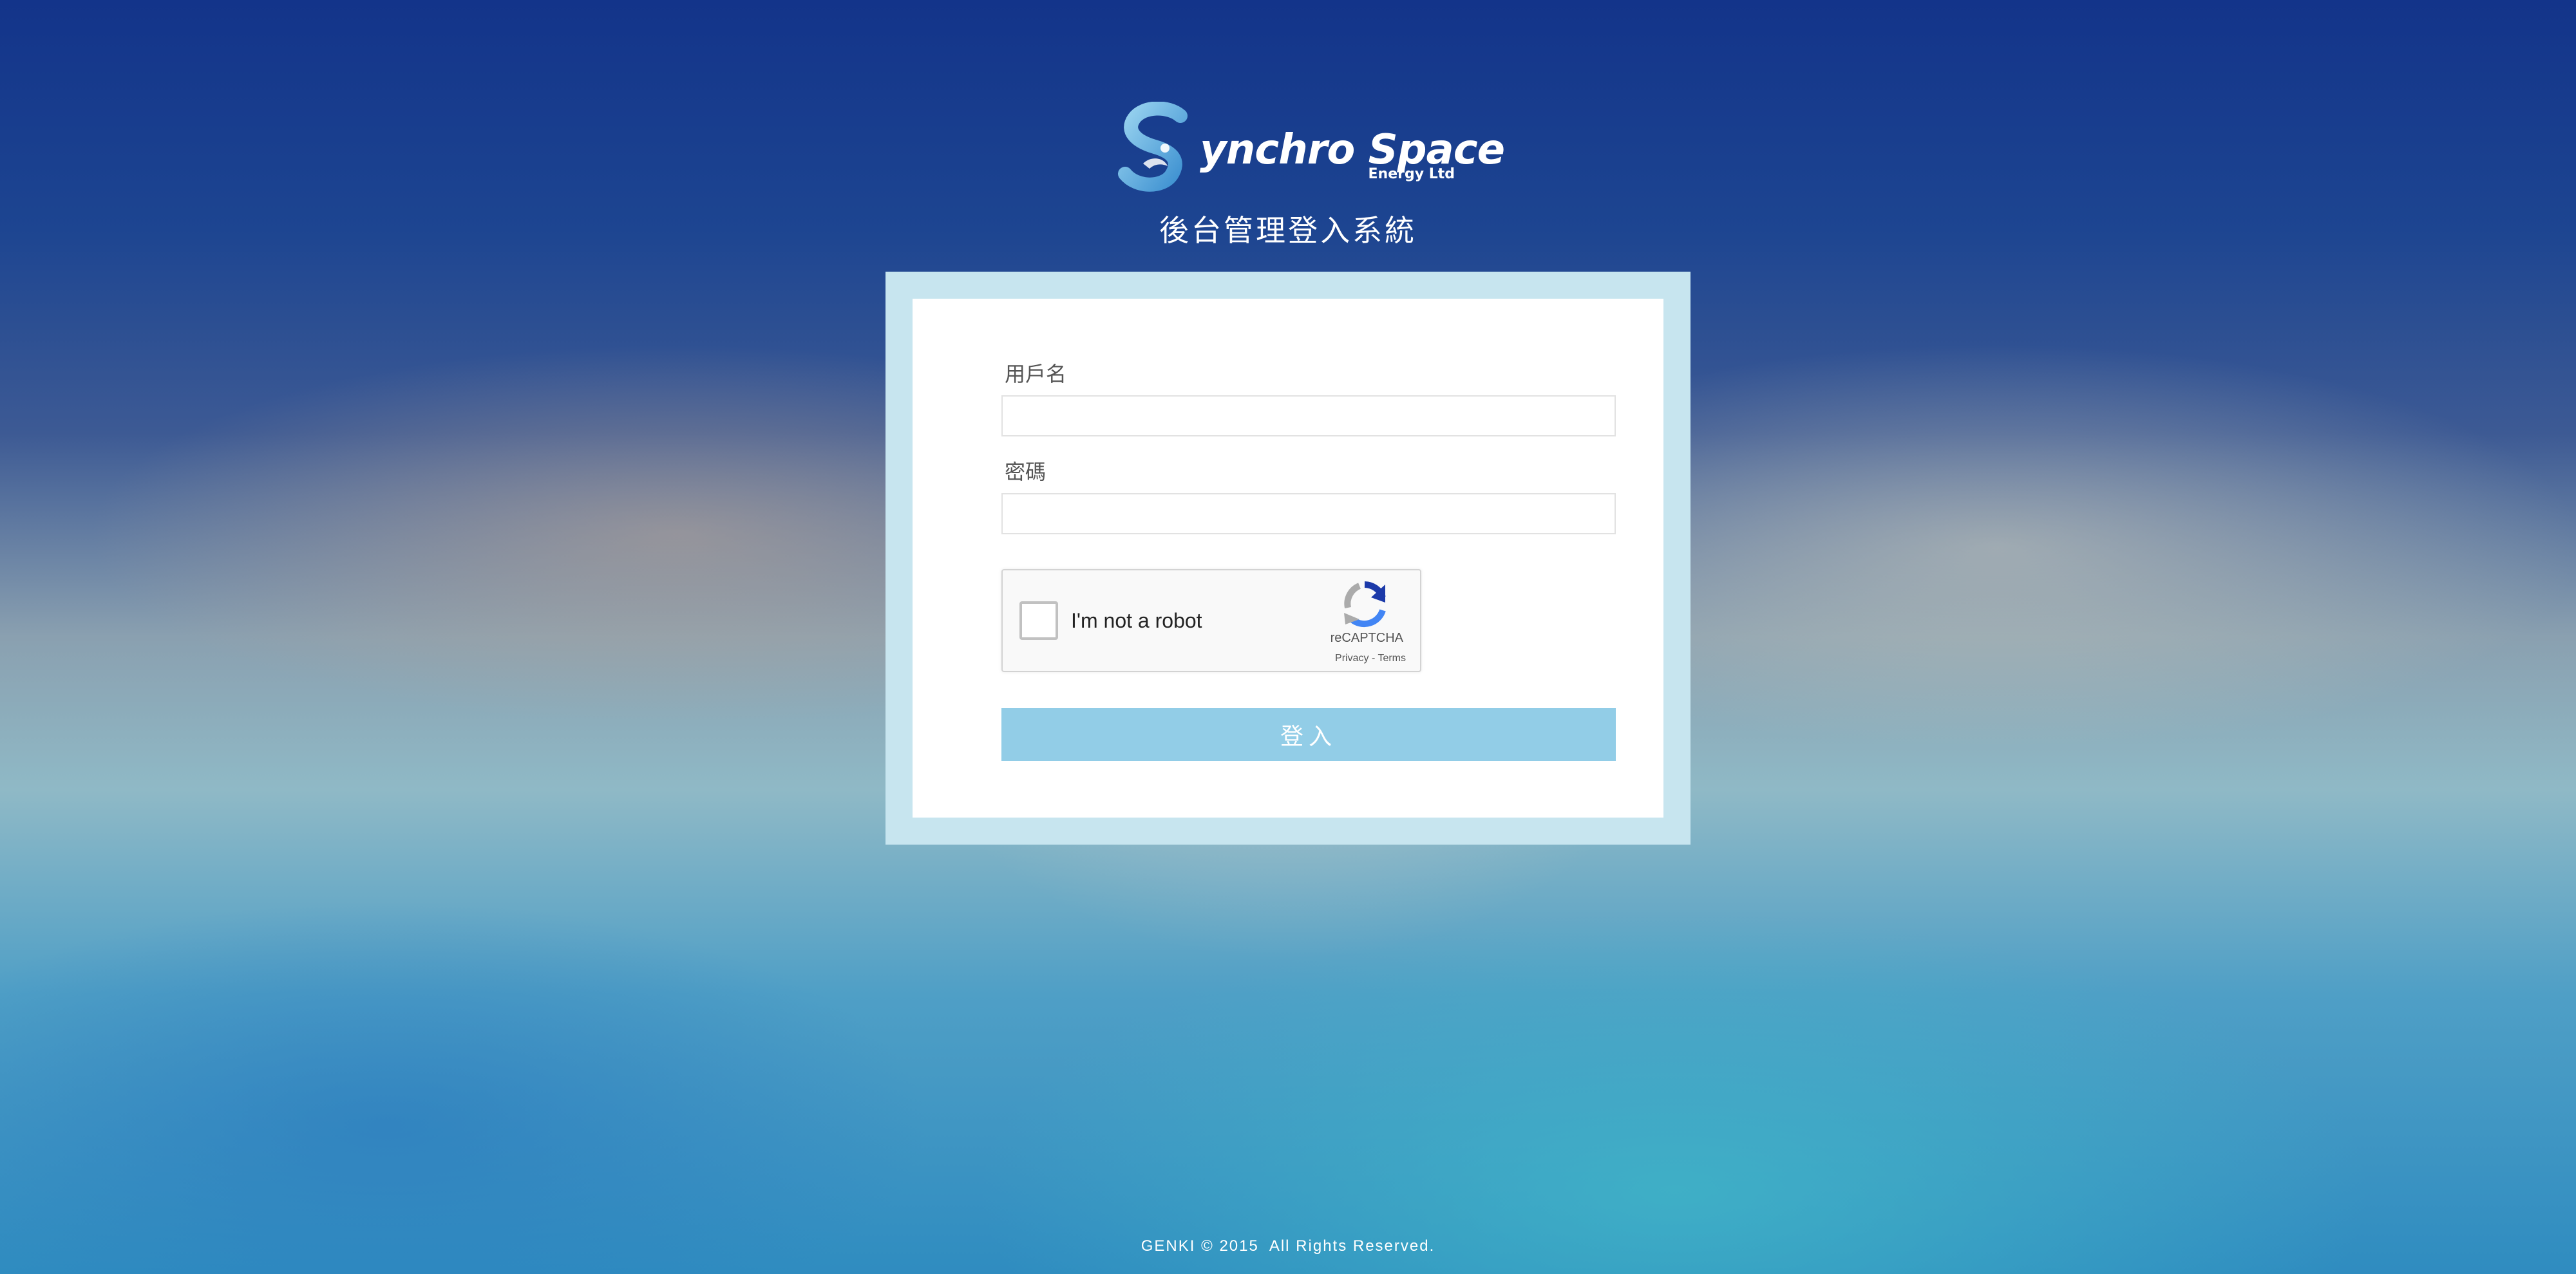  I want to click on recaptcha-checkbox, so click(1038, 620).